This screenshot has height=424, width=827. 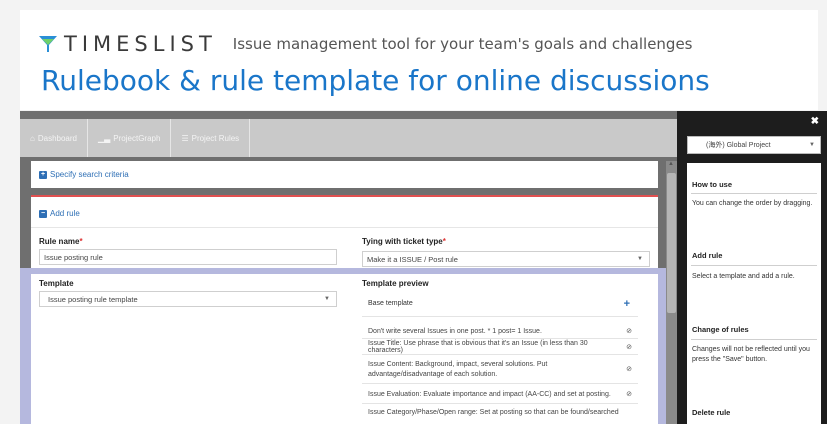 What do you see at coordinates (32, 138) in the screenshot?
I see `home-icon: ⌂` at bounding box center [32, 138].